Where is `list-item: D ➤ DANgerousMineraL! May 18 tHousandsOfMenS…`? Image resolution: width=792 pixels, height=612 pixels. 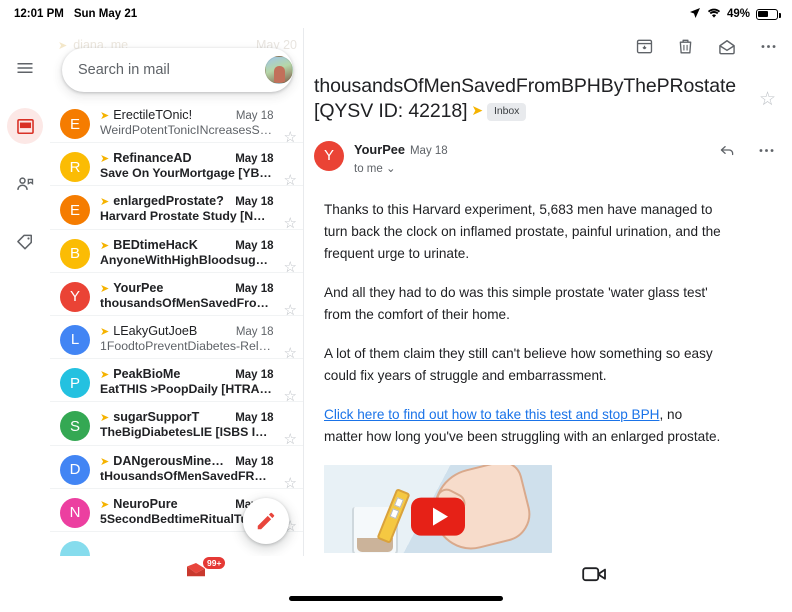 list-item: D ➤ DANgerousMineraL! May 18 tHousandsOfMenS… is located at coordinates (176, 469).